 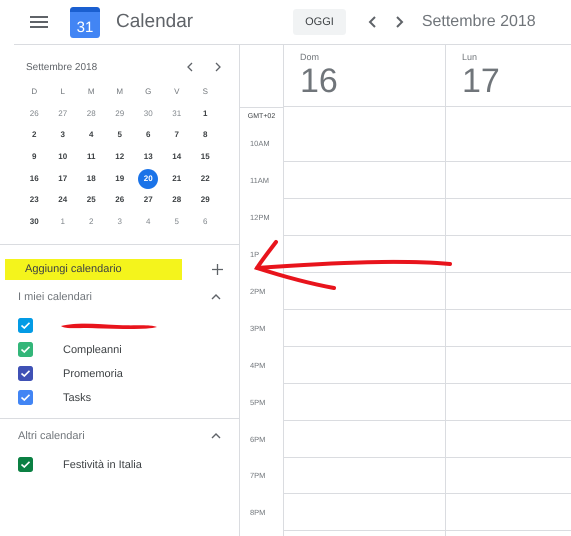 What do you see at coordinates (205, 91) in the screenshot?
I see `weekday-label: S` at bounding box center [205, 91].